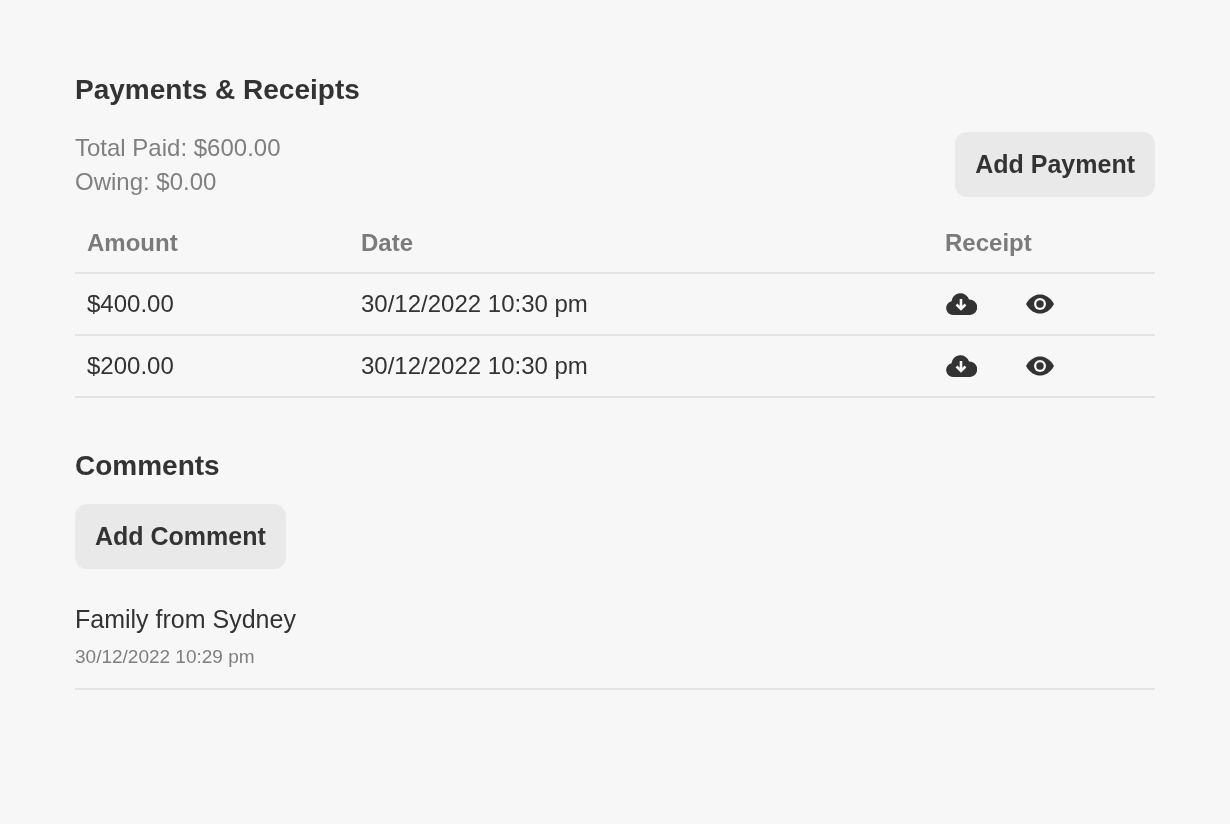 The height and width of the screenshot is (824, 1230). I want to click on column-header: Date, so click(641, 245).